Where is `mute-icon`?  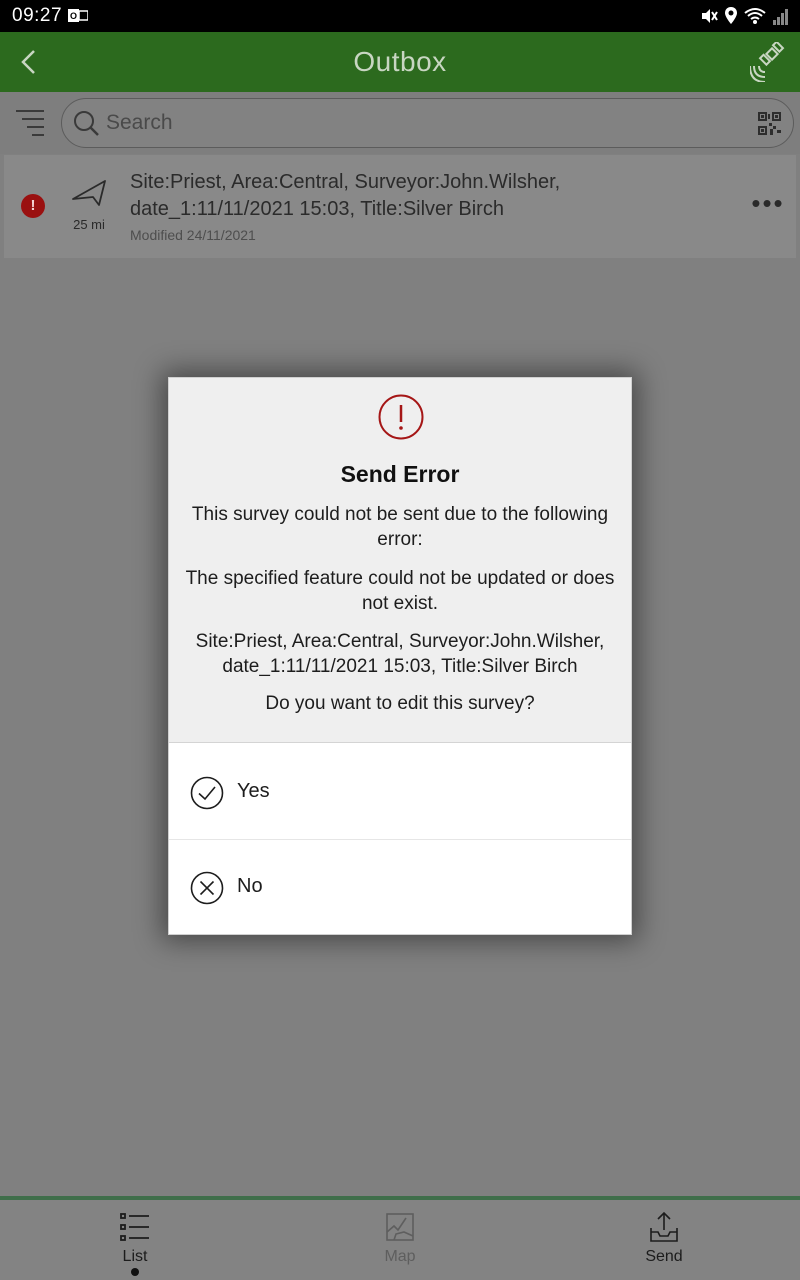 mute-icon is located at coordinates (710, 16).